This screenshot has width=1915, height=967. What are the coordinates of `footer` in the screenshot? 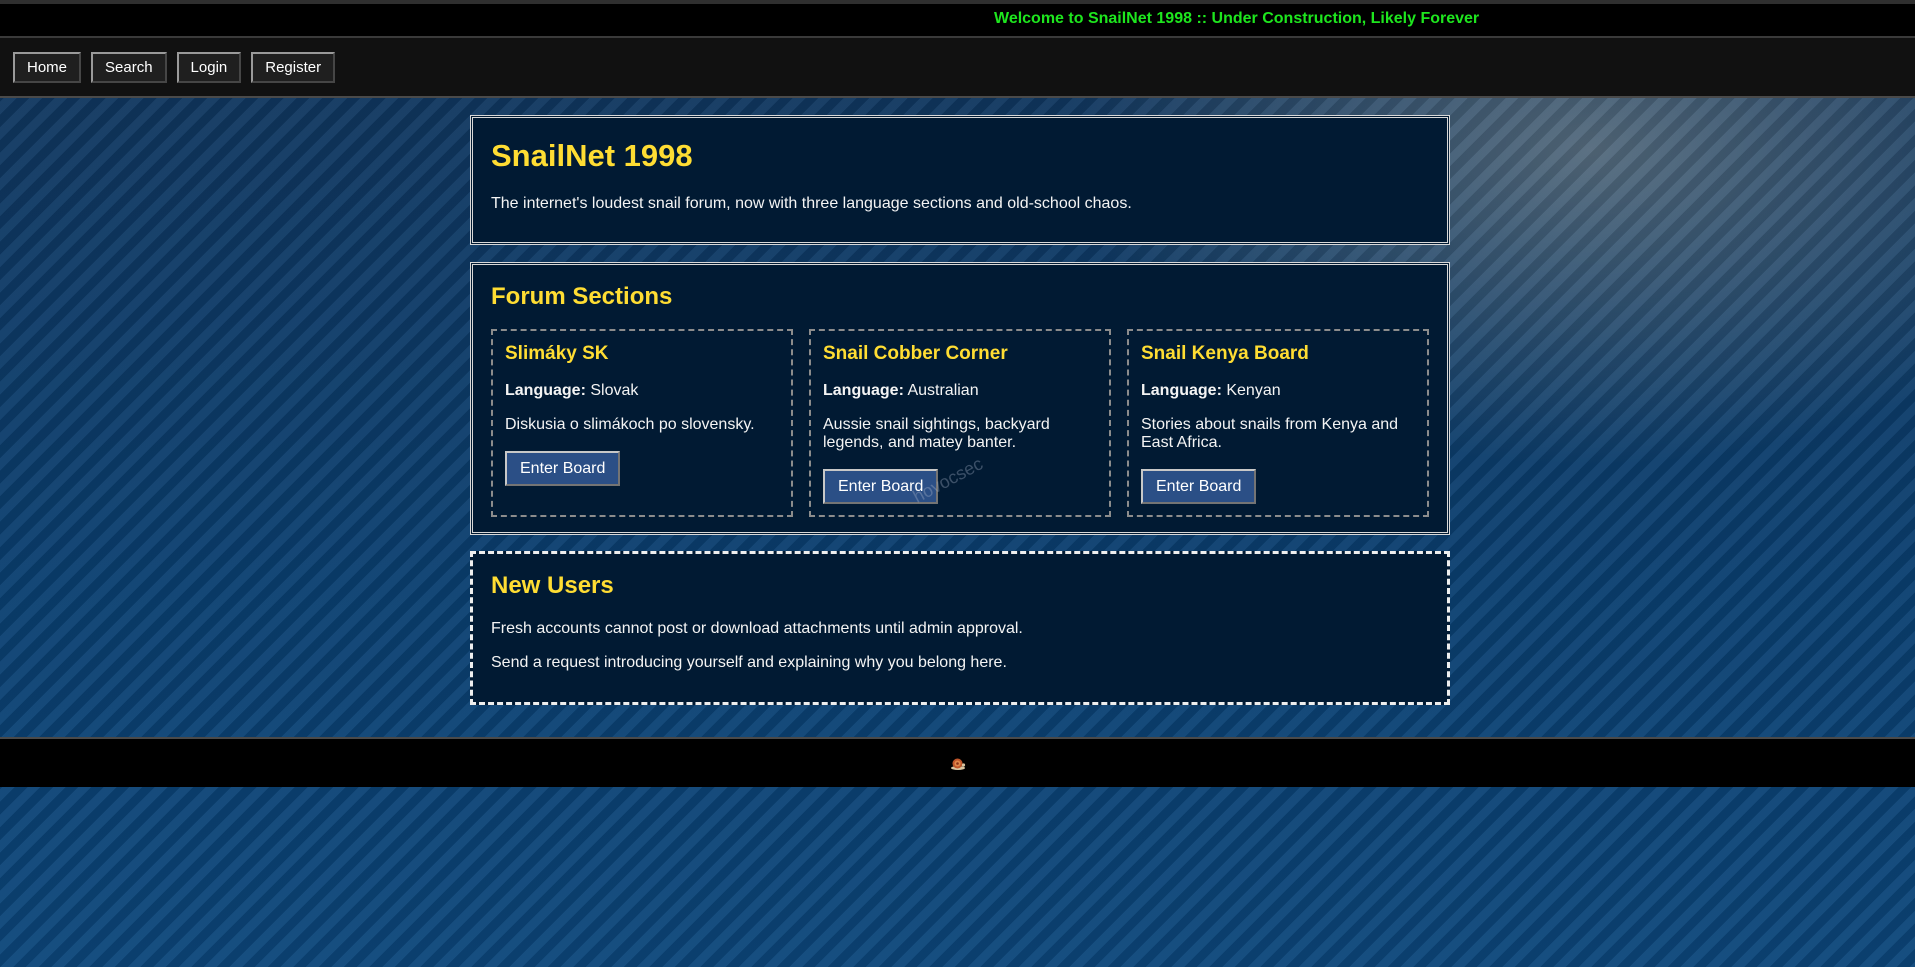 It's located at (957, 762).